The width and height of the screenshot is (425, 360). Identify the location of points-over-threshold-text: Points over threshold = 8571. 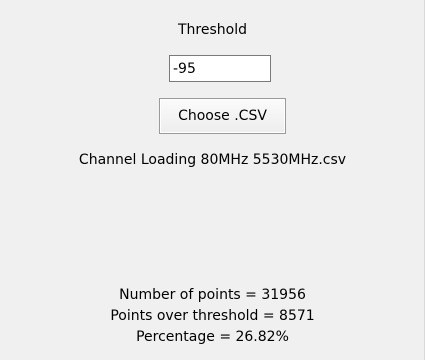
(212, 316).